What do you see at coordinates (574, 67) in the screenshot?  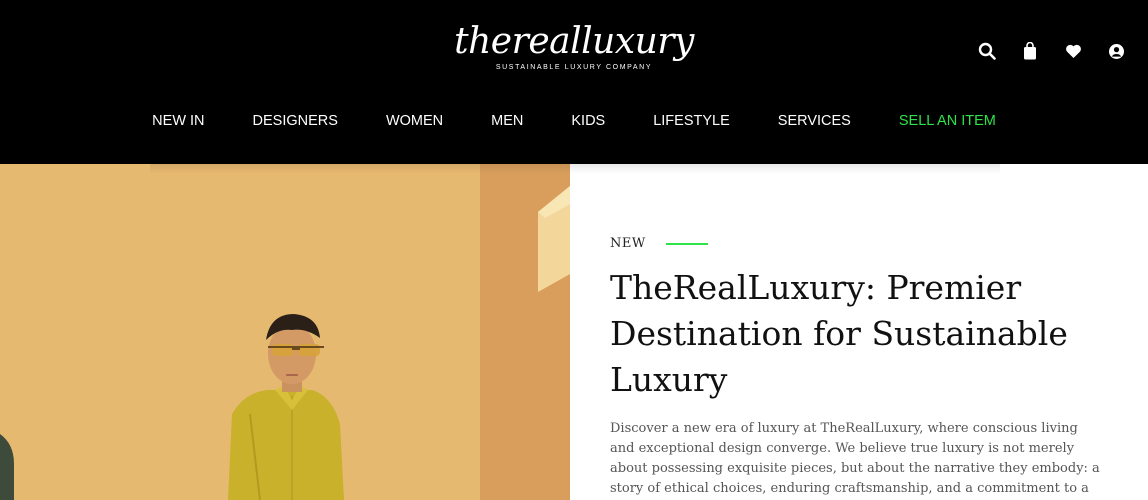 I see `logo-tagline: SUSTAINABLE LUXURY COMPANY` at bounding box center [574, 67].